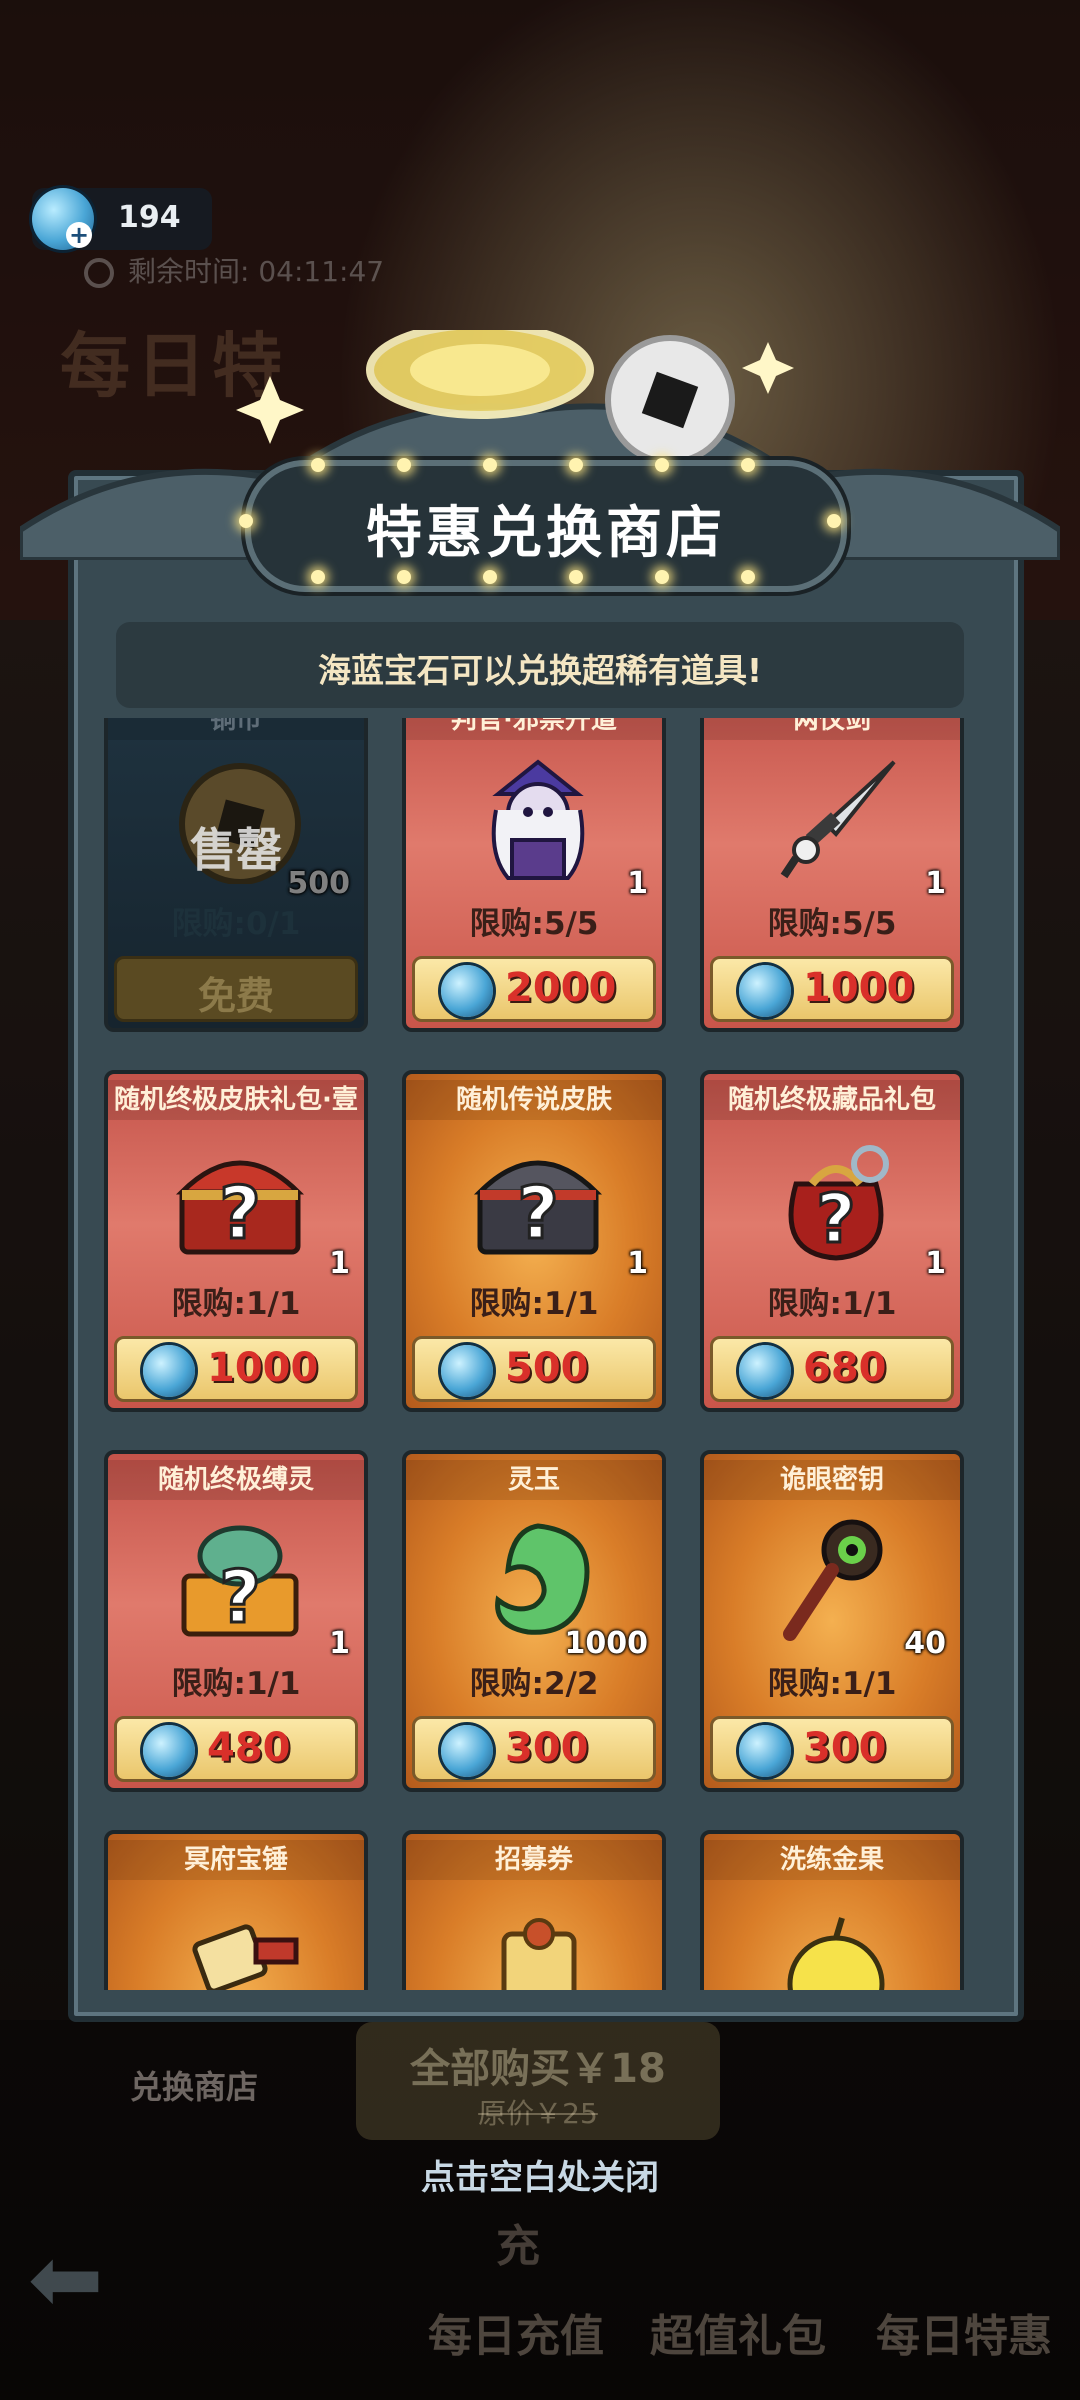 Image resolution: width=1080 pixels, height=2400 pixels. Describe the element at coordinates (538, 2113) in the screenshot. I see `original-price: 原价￥25` at that location.